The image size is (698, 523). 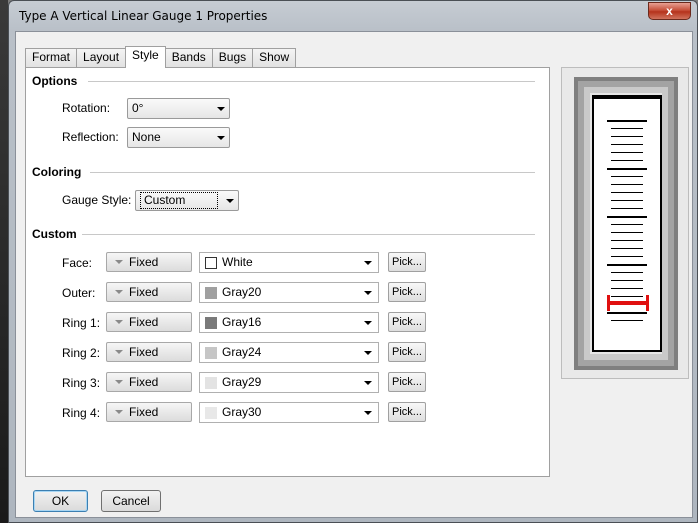 I want to click on ring1-color-select: Gray16, so click(x=289, y=322).